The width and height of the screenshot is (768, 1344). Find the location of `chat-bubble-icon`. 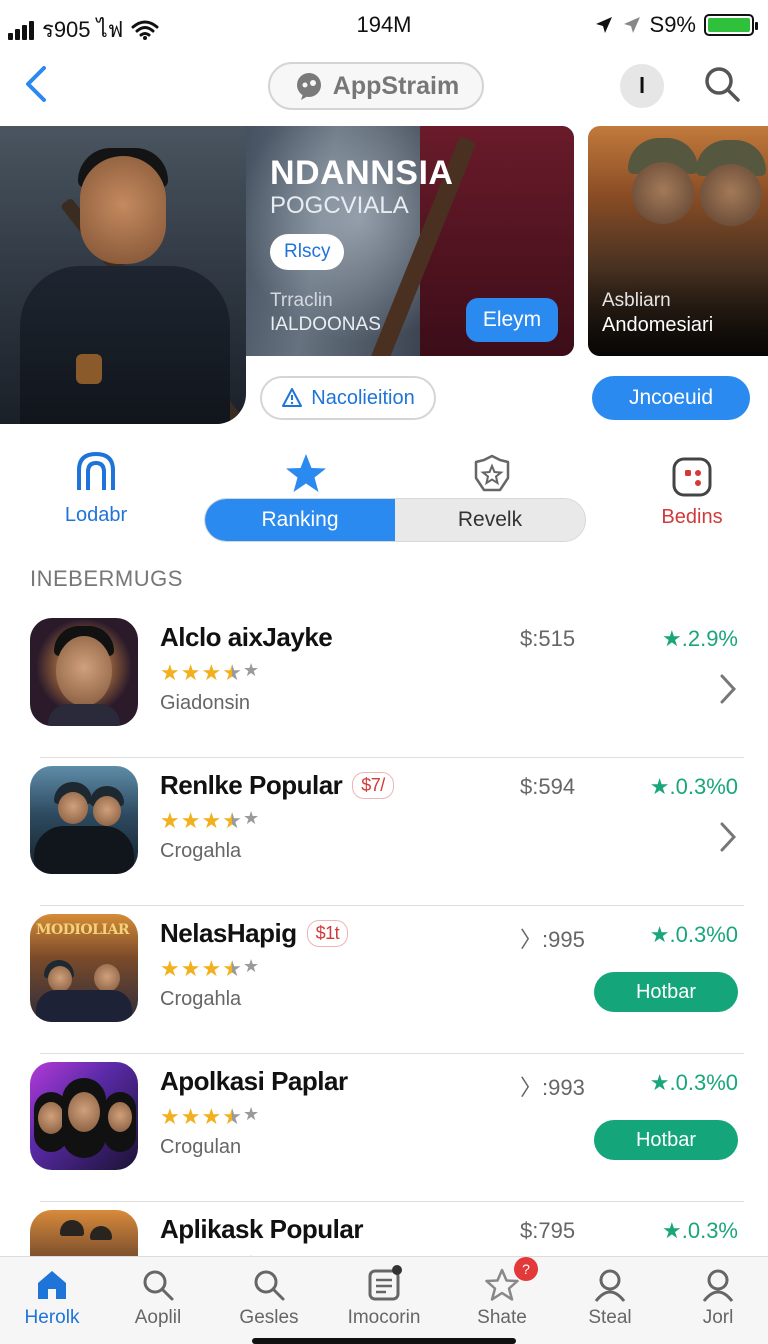

chat-bubble-icon is located at coordinates (308, 86).